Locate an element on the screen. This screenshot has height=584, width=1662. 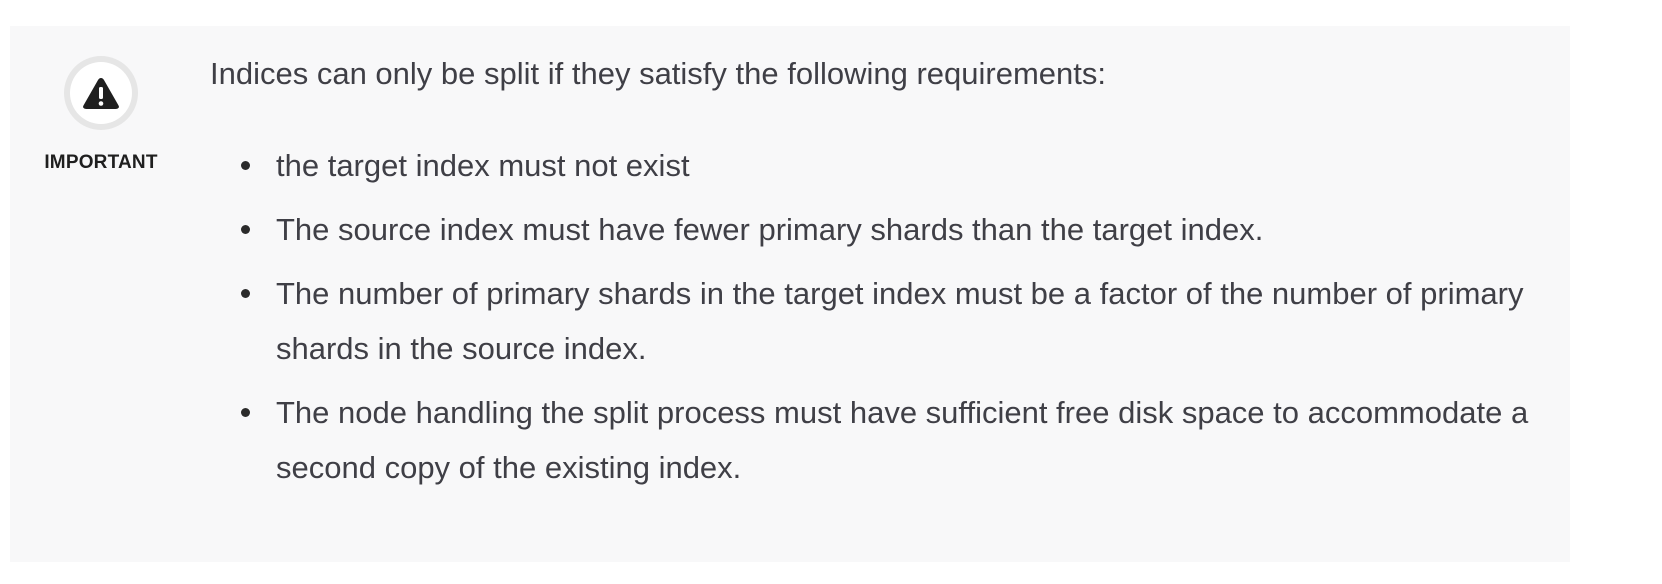
warning-icon-background is located at coordinates (101, 93).